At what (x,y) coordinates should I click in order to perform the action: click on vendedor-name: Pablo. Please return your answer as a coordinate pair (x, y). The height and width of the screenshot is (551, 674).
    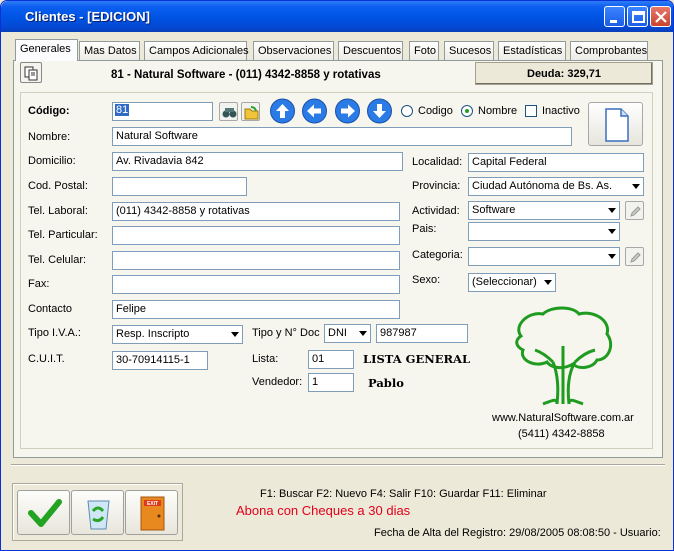
    Looking at the image, I should click on (386, 383).